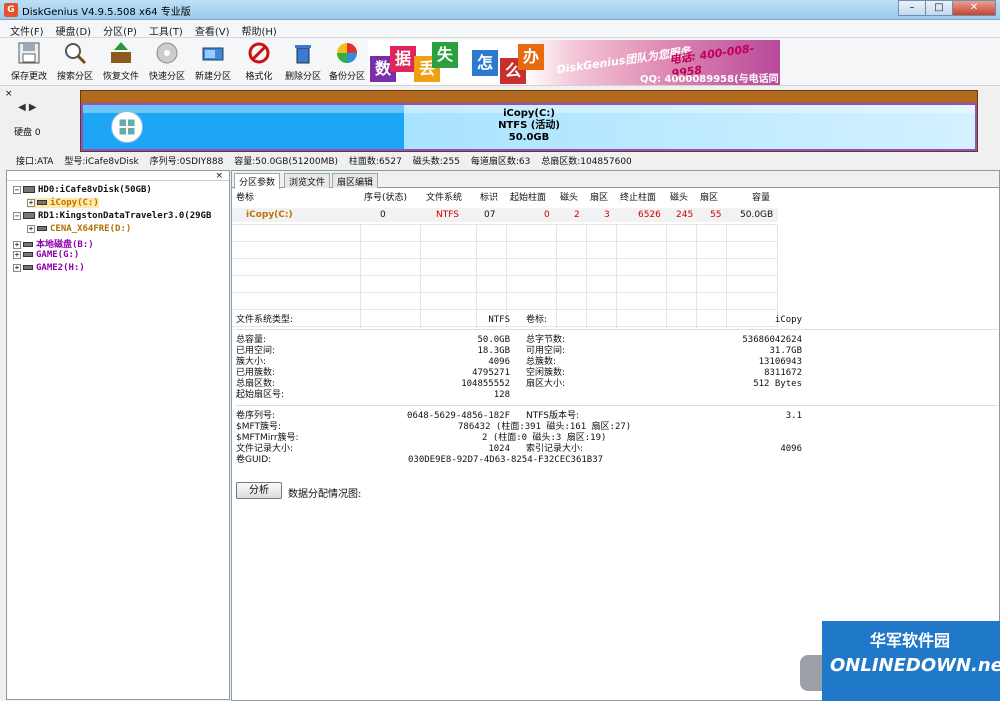  What do you see at coordinates (355, 180) in the screenshot?
I see `tab-sector-edit: 扇区编辑` at bounding box center [355, 180].